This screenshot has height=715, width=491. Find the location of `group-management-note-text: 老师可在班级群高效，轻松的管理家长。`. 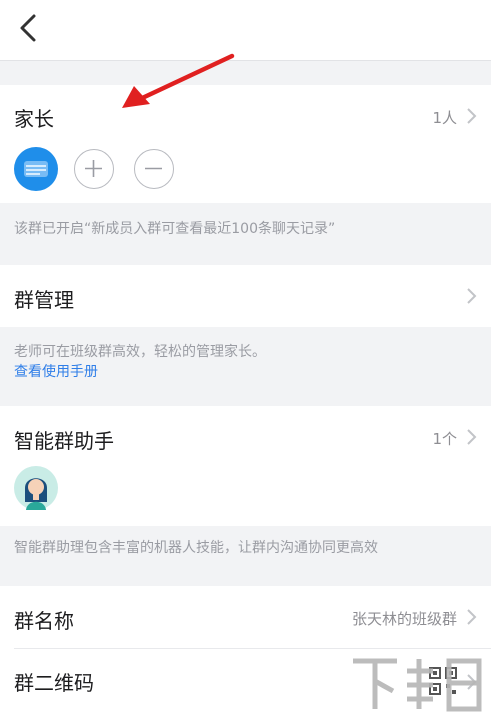

group-management-note-text: 老师可在班级群高效，轻松的管理家长。 is located at coordinates (140, 352).